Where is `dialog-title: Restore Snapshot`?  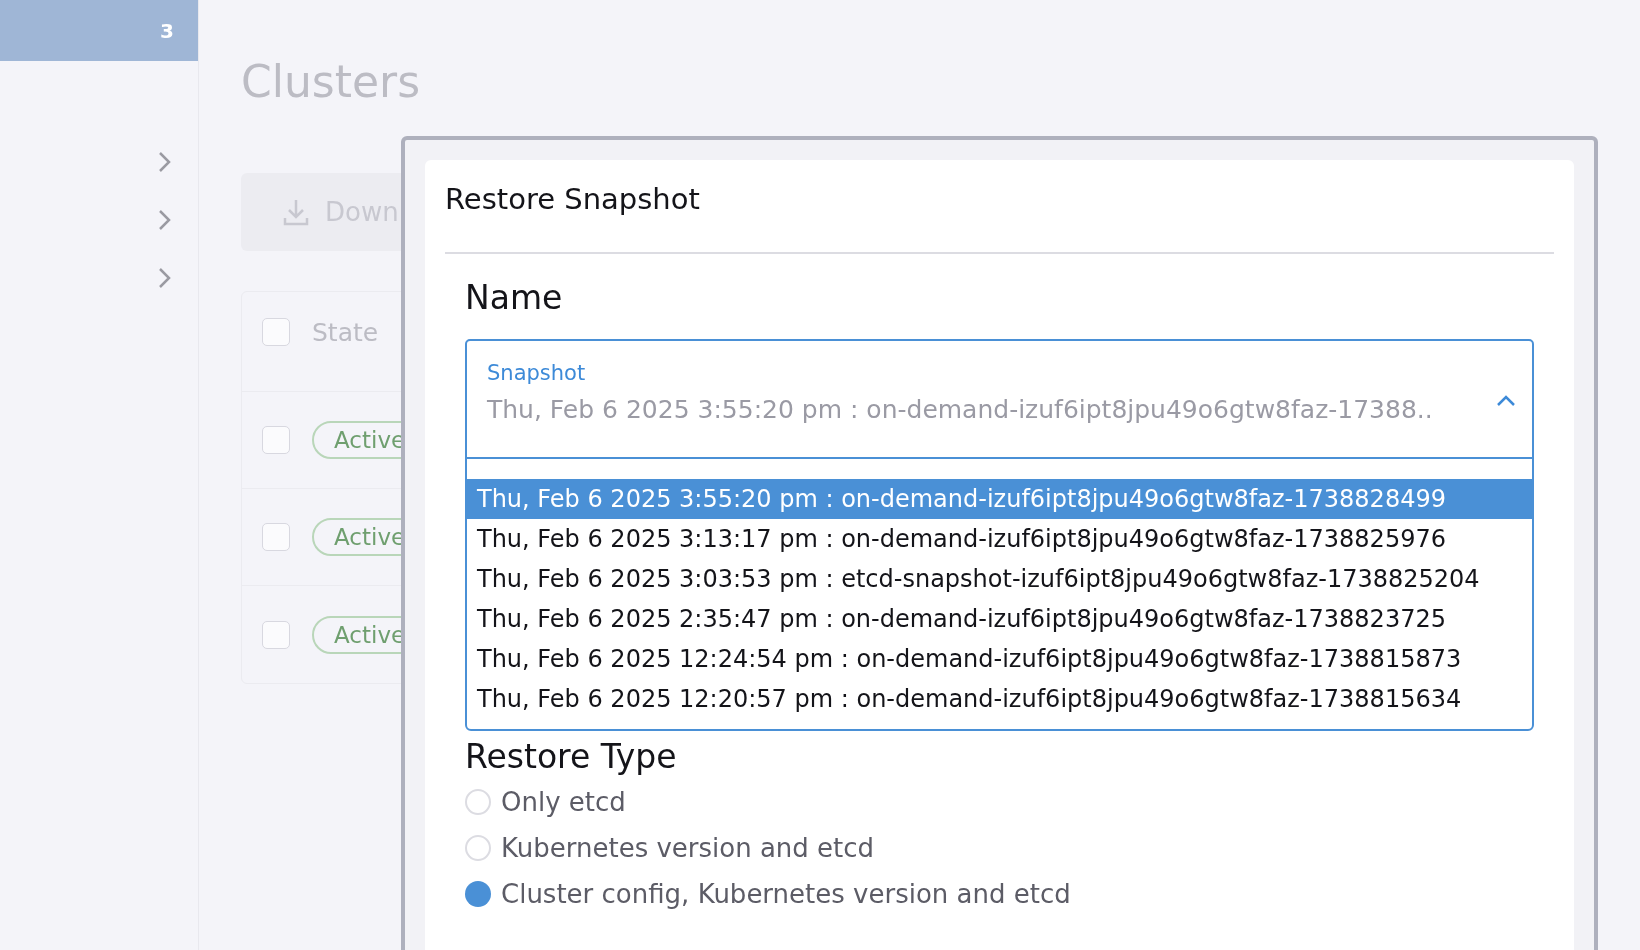 dialog-title: Restore Snapshot is located at coordinates (999, 207).